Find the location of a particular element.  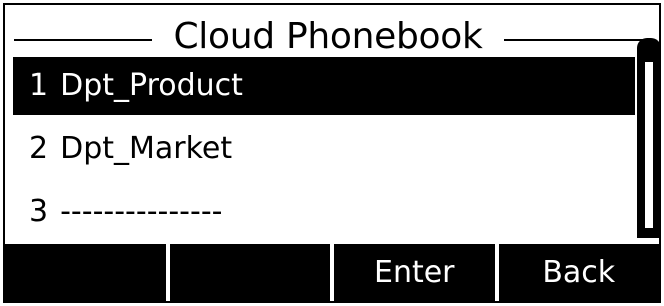

screen-title: Cloud Phonebook is located at coordinates (328, 36).